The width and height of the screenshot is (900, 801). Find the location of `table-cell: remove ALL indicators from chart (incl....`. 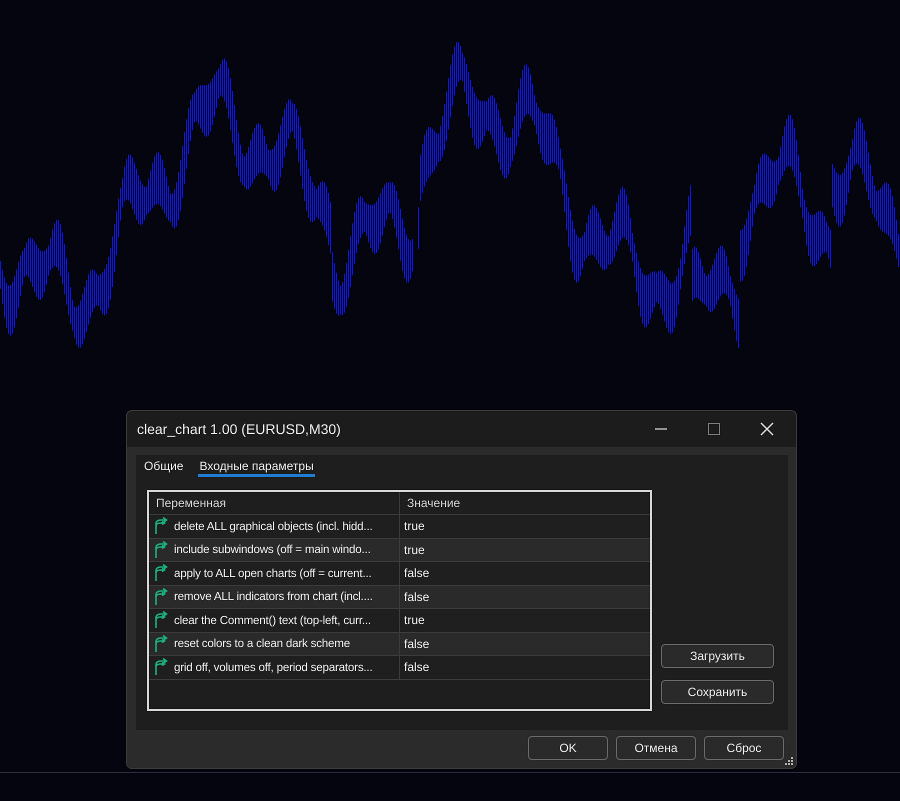

table-cell: remove ALL indicators from chart (incl.... is located at coordinates (273, 597).